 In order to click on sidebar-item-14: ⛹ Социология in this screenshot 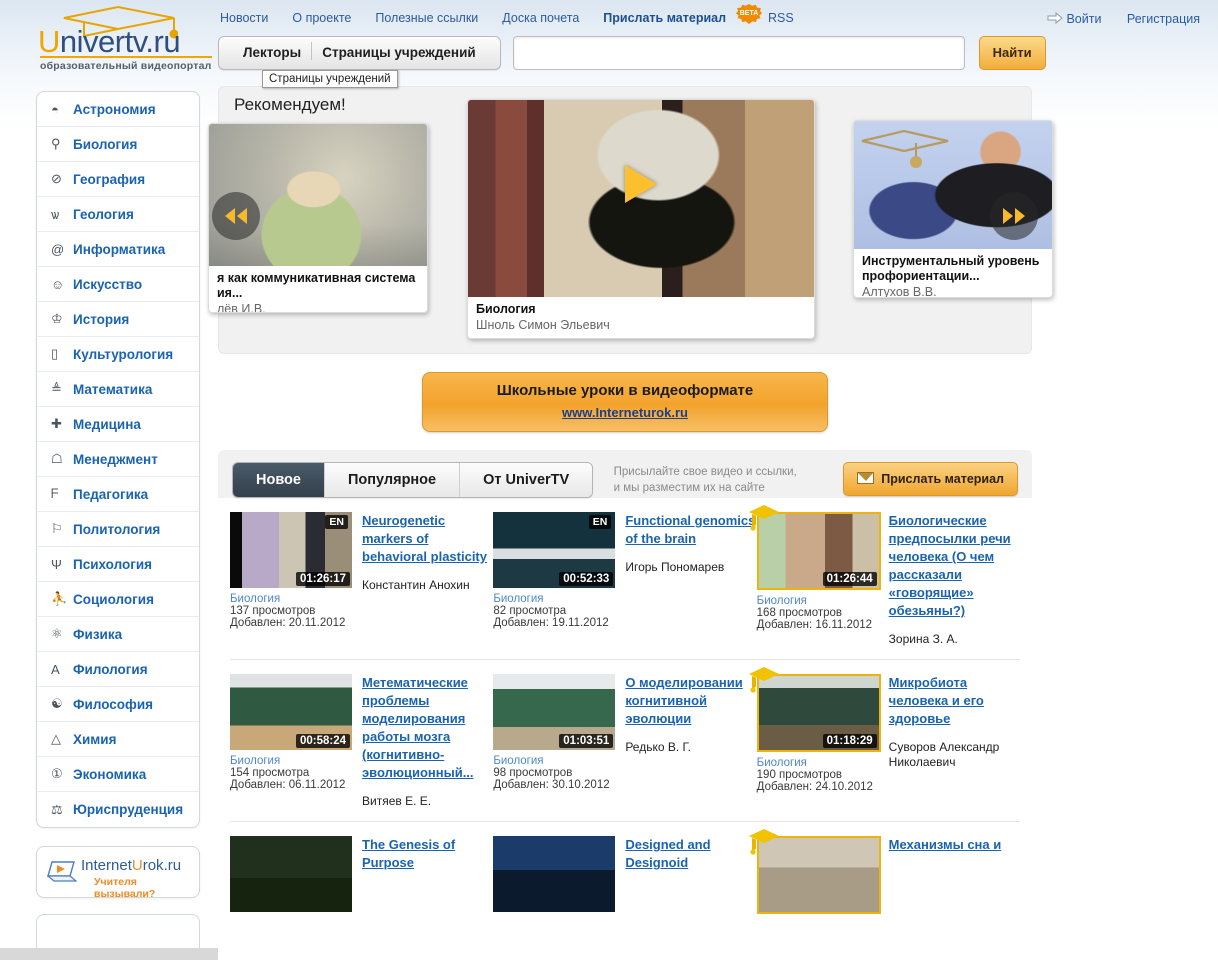, I will do `click(118, 599)`.